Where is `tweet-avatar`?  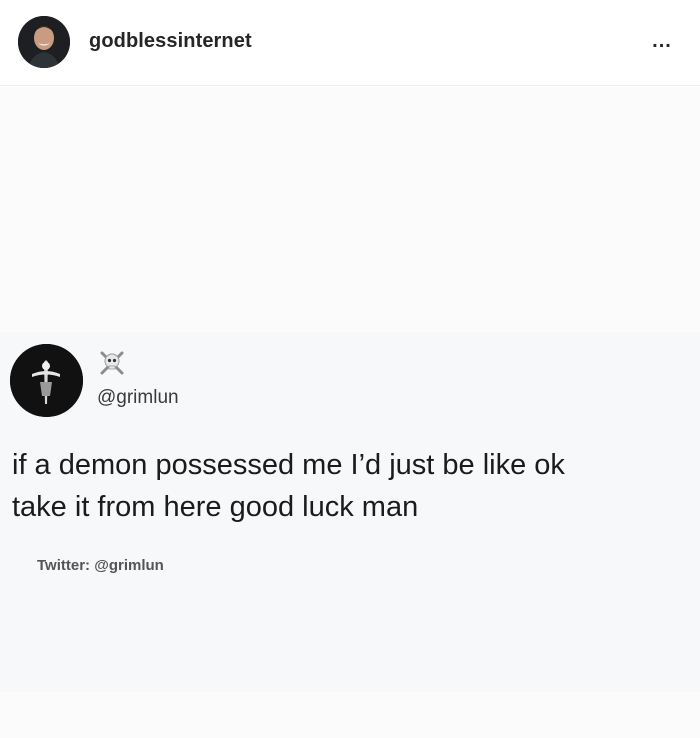 tweet-avatar is located at coordinates (46, 380).